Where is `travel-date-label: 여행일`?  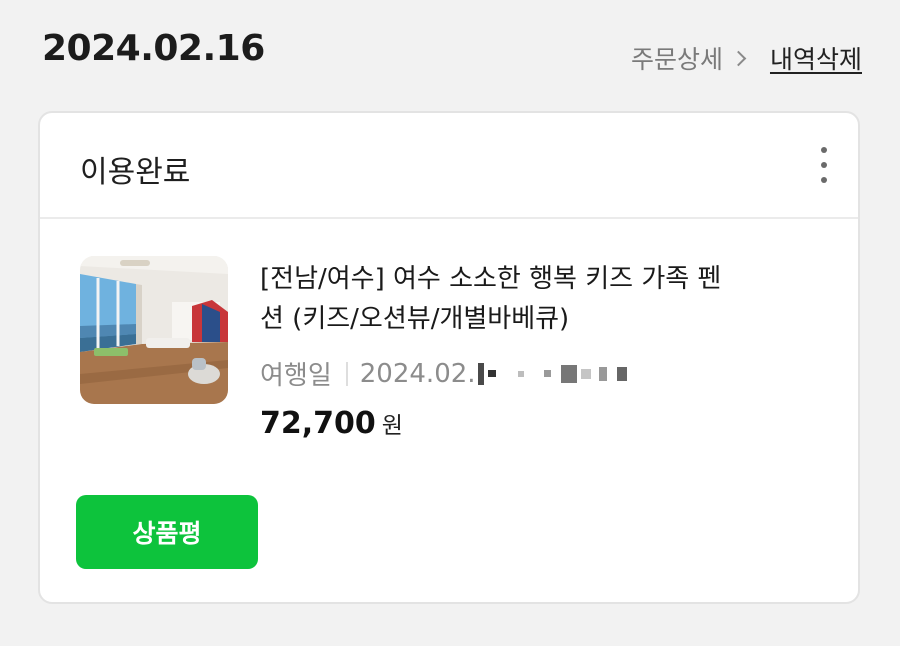 travel-date-label: 여행일 is located at coordinates (296, 376).